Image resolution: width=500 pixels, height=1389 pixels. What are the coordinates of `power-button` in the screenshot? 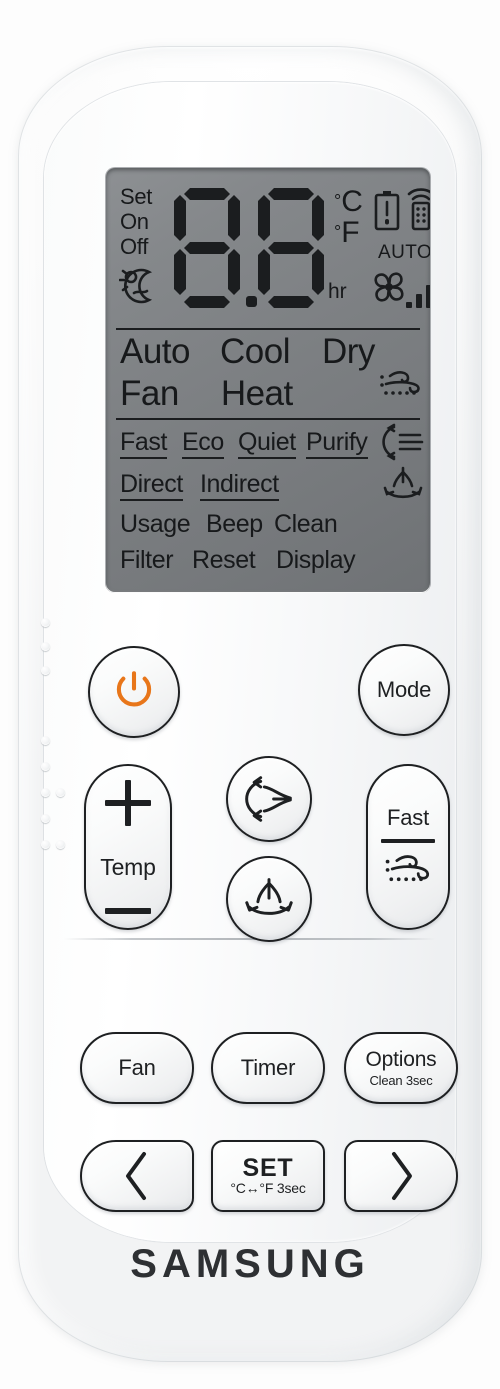 It's located at (134, 692).